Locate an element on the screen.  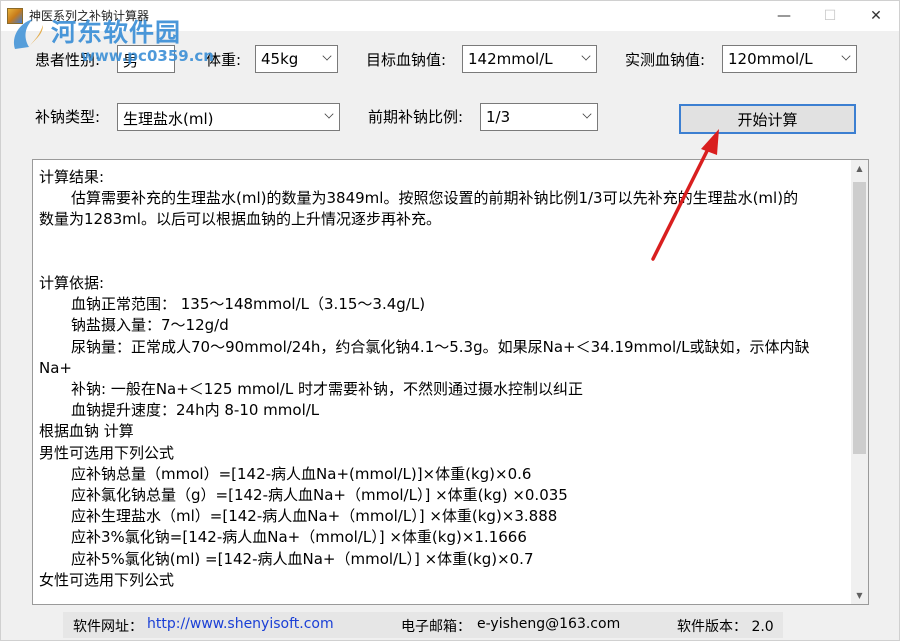
scroll-down-icon: ▼ is located at coordinates (859, 595).